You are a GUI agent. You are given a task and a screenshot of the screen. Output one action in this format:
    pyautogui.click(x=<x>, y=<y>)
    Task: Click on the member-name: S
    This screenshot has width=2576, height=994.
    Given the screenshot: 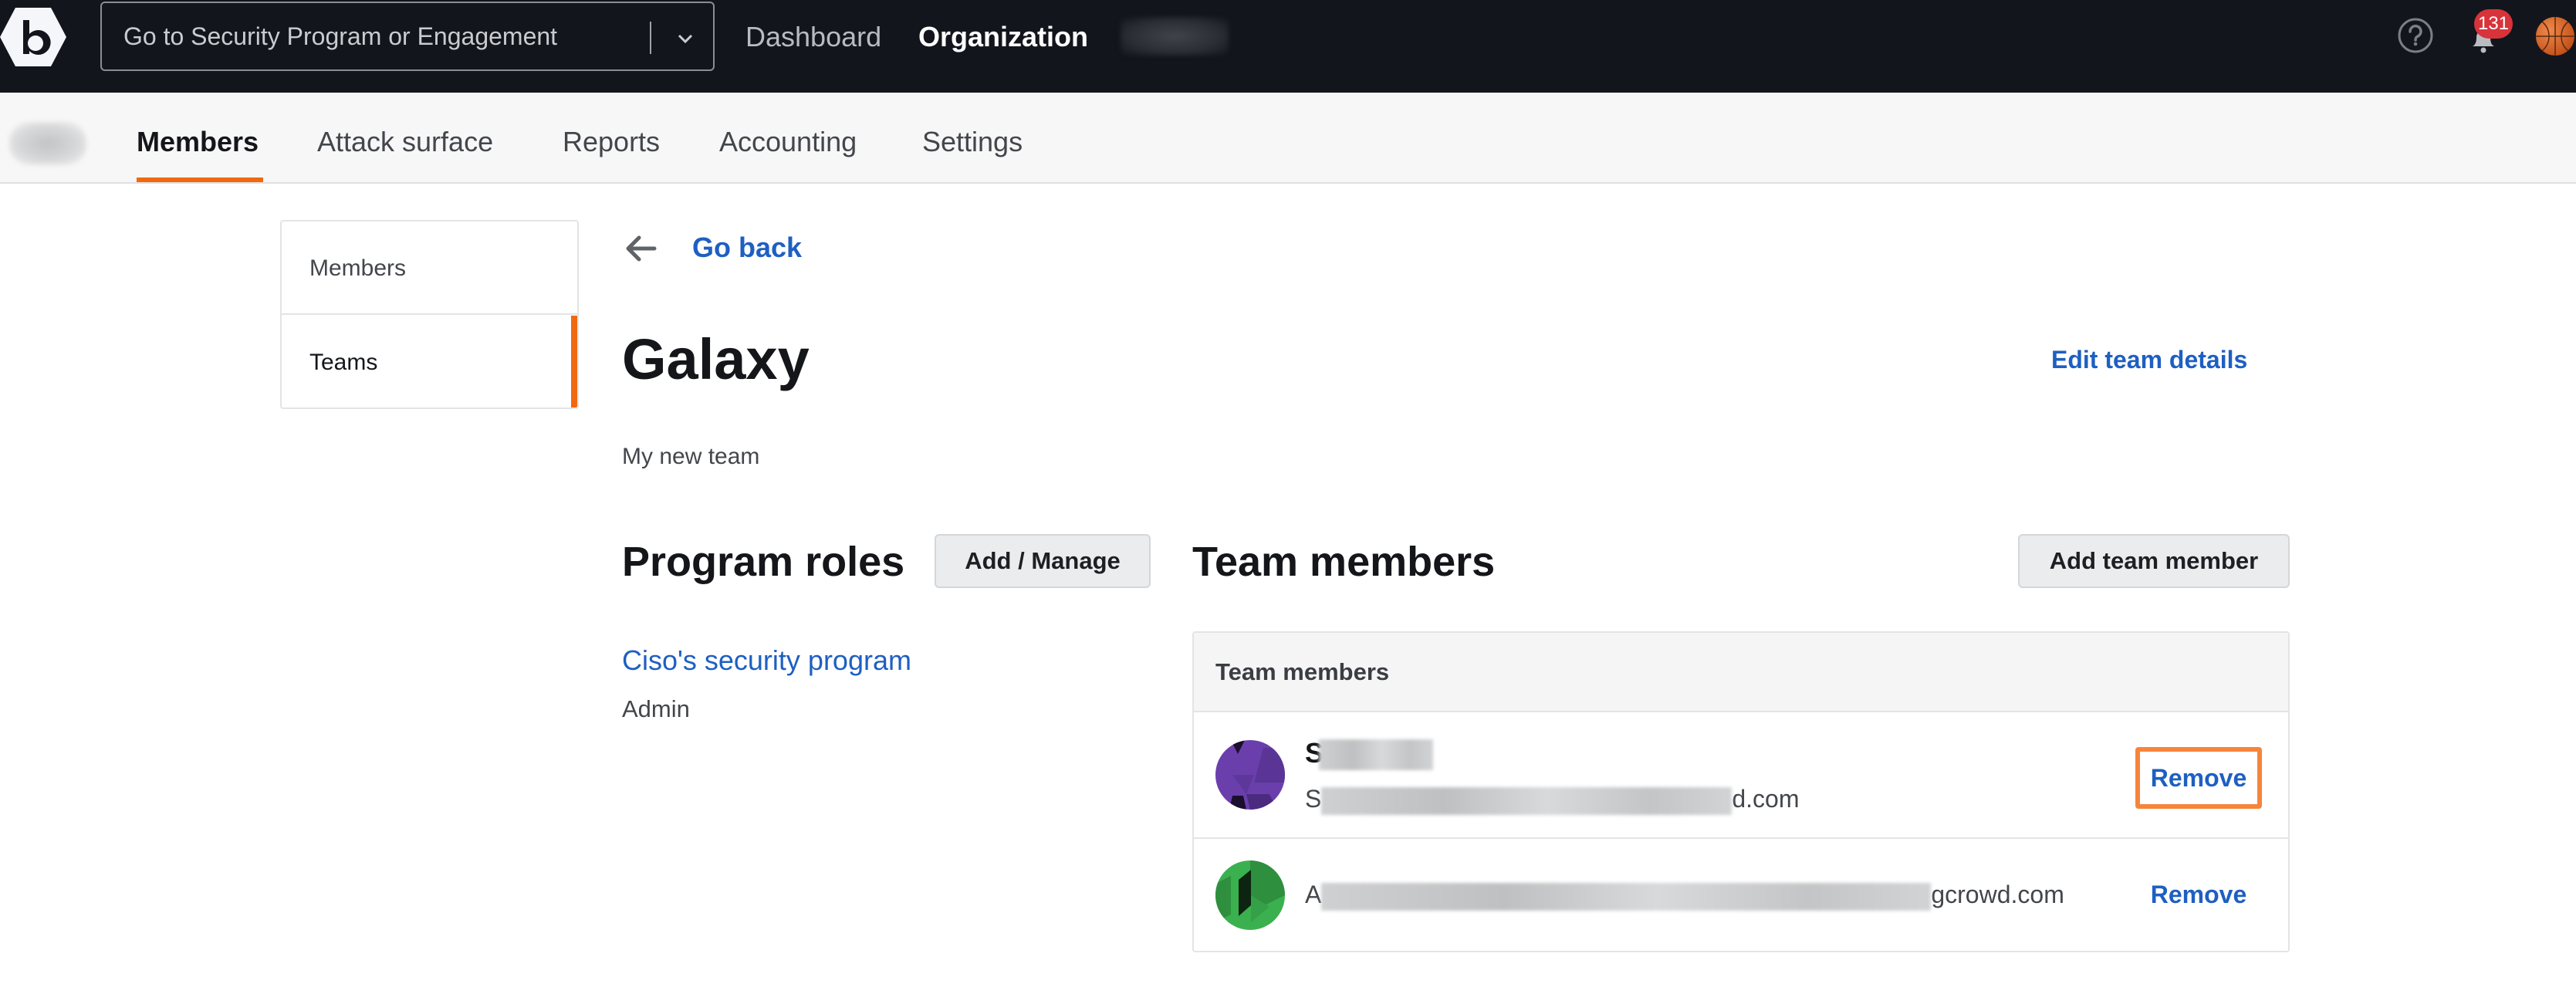 What is the action you would take?
    pyautogui.click(x=1369, y=753)
    